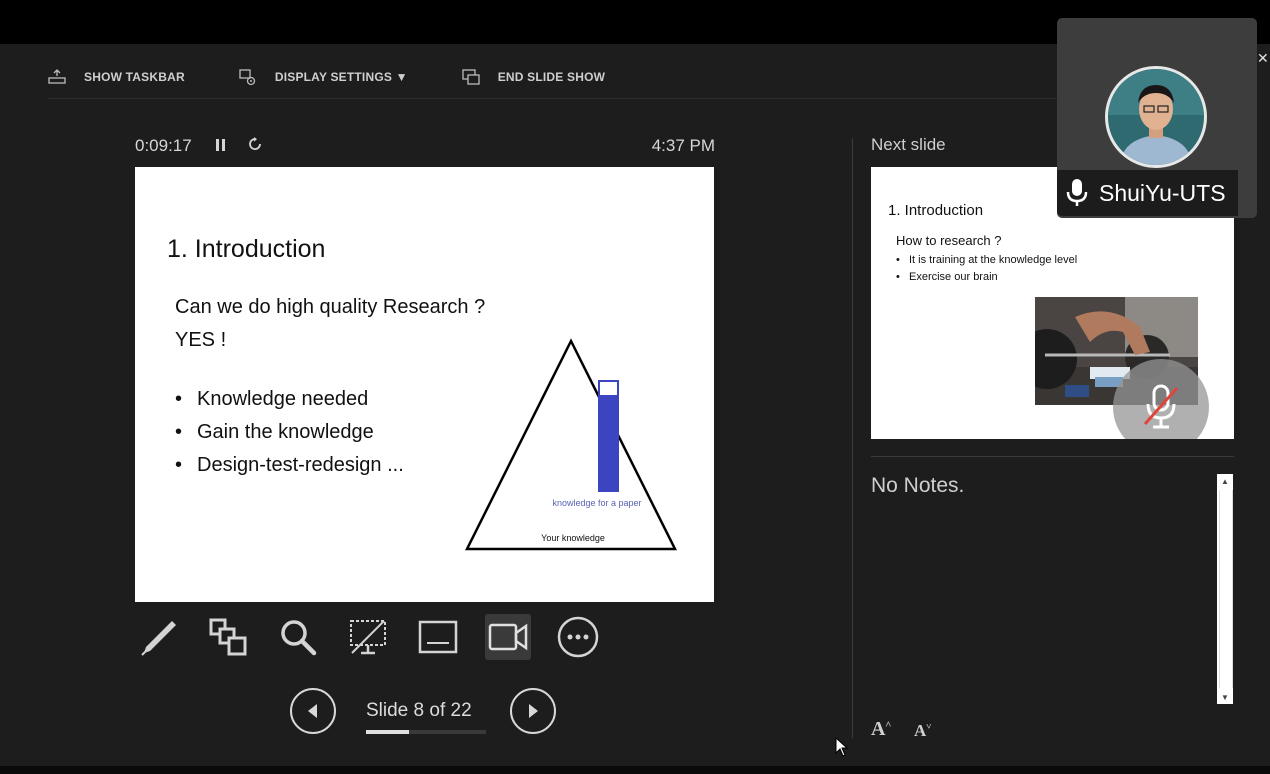  Describe the element at coordinates (1161, 406) in the screenshot. I see `mic-muted-icon` at that location.